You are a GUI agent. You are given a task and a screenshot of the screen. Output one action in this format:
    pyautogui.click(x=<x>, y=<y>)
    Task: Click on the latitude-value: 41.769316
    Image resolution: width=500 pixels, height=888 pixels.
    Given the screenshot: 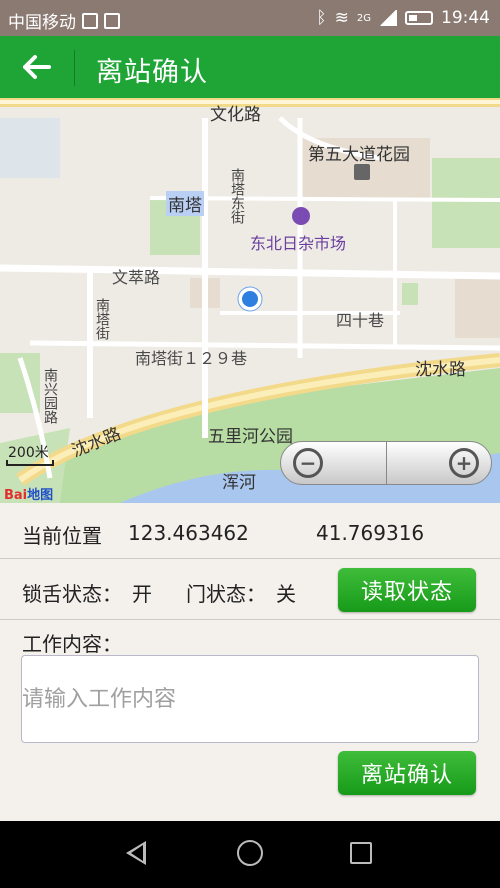 What is the action you would take?
    pyautogui.click(x=370, y=533)
    